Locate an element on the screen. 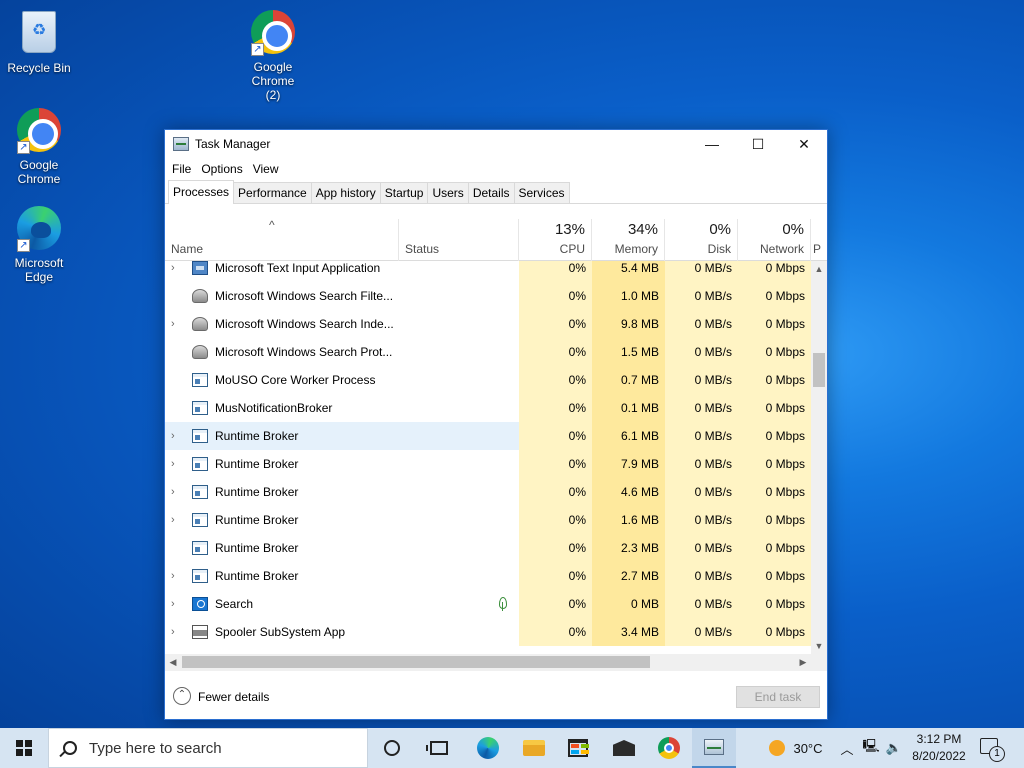 Image resolution: width=1024 pixels, height=768 pixels. table-row: › Runtime Broker 0% 4.6 MB 0 MB/s 0 Mbps is located at coordinates (488, 492).